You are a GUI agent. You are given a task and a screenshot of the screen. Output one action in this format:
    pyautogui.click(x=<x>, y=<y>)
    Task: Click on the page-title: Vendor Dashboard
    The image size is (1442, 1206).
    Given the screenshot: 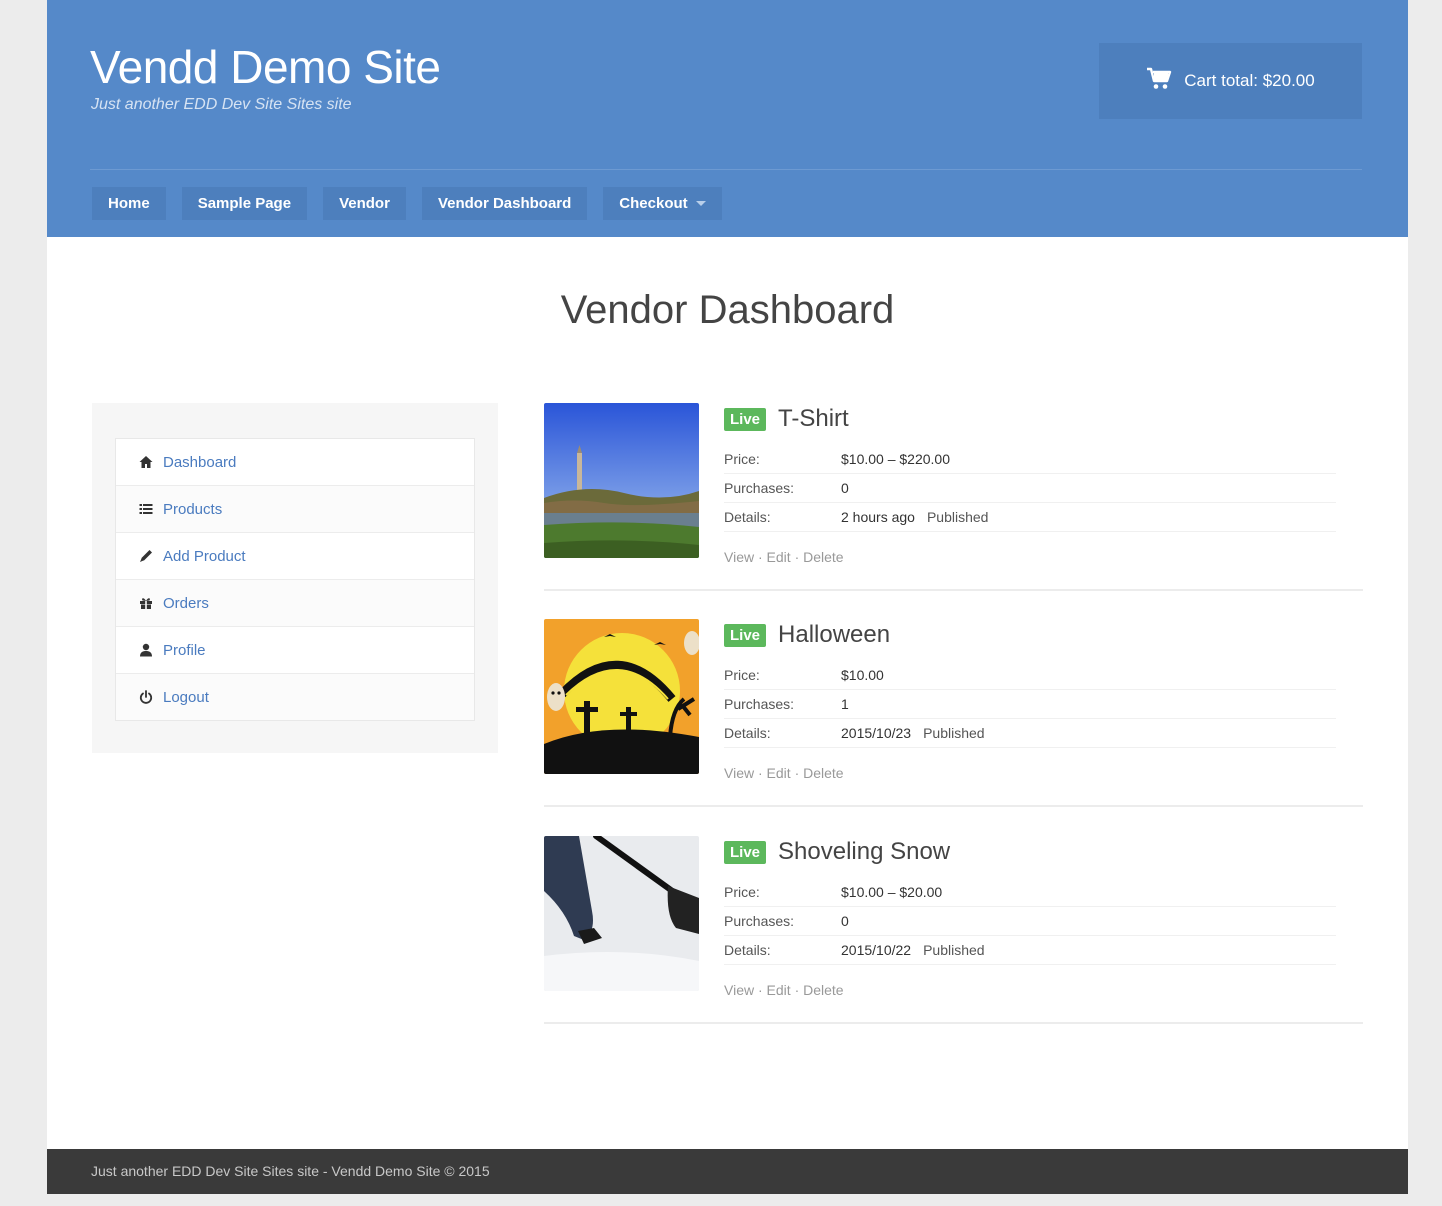 What is the action you would take?
    pyautogui.click(x=727, y=310)
    